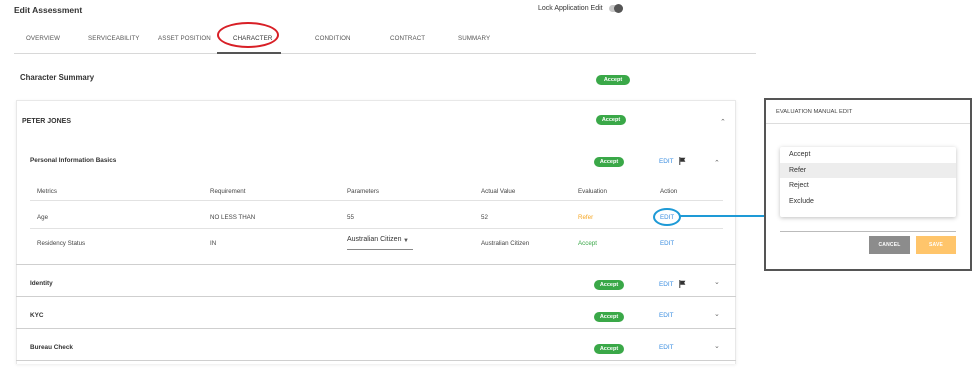 This screenshot has height=370, width=980. Describe the element at coordinates (47, 121) in the screenshot. I see `applicant-name: PETER JONES` at that location.